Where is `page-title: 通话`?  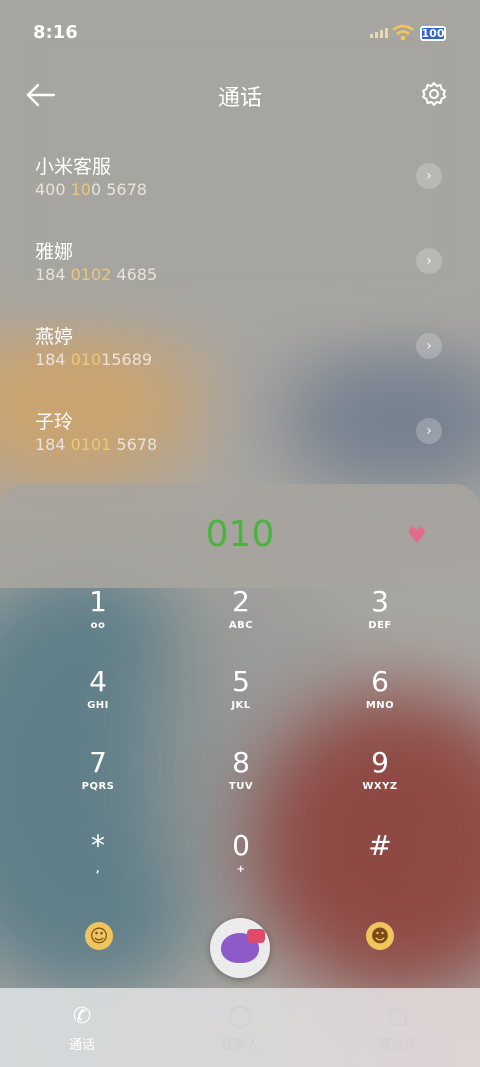
page-title: 通话 is located at coordinates (239, 98).